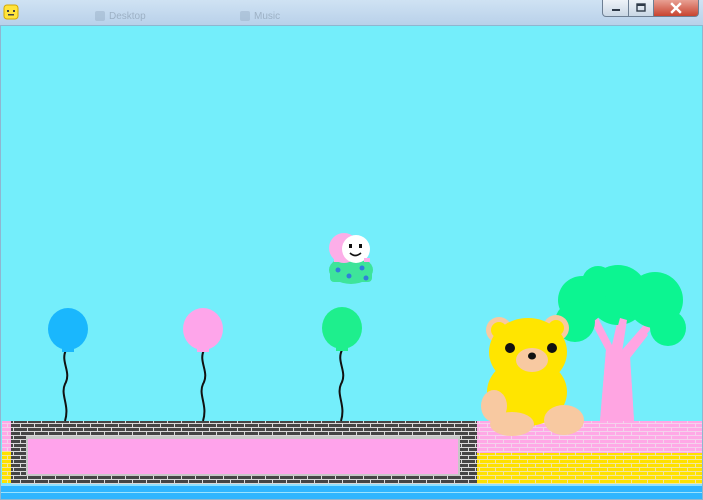 Image resolution: width=703 pixels, height=500 pixels. What do you see at coordinates (342, 364) in the screenshot?
I see `balloon-green` at bounding box center [342, 364].